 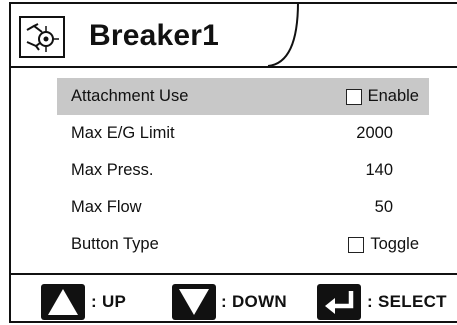 I want to click on setting-label: Attachment Use, so click(x=130, y=96).